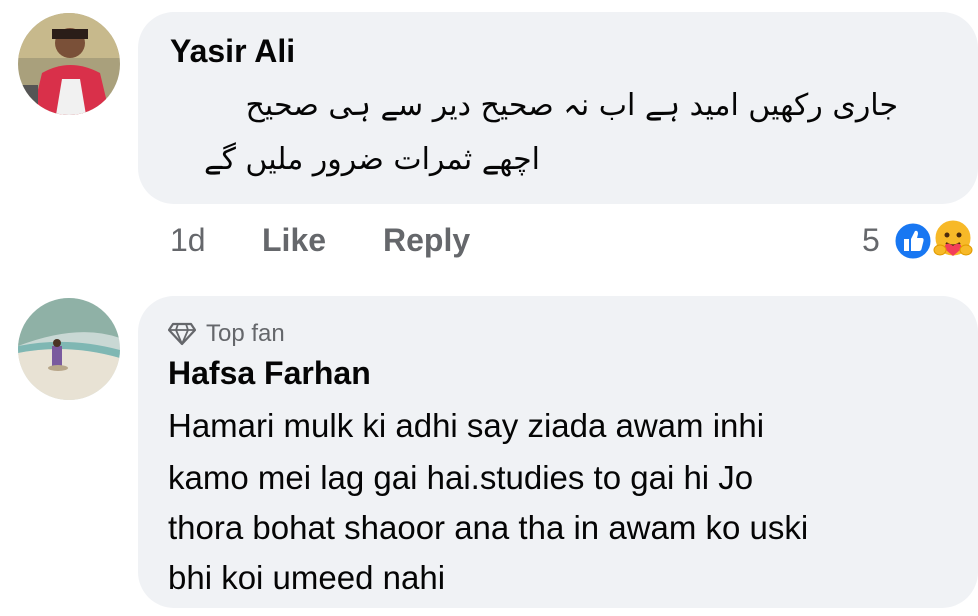 Image resolution: width=978 pixels, height=616 pixels. Describe the element at coordinates (871, 240) in the screenshot. I see `reaction-count: 5` at that location.